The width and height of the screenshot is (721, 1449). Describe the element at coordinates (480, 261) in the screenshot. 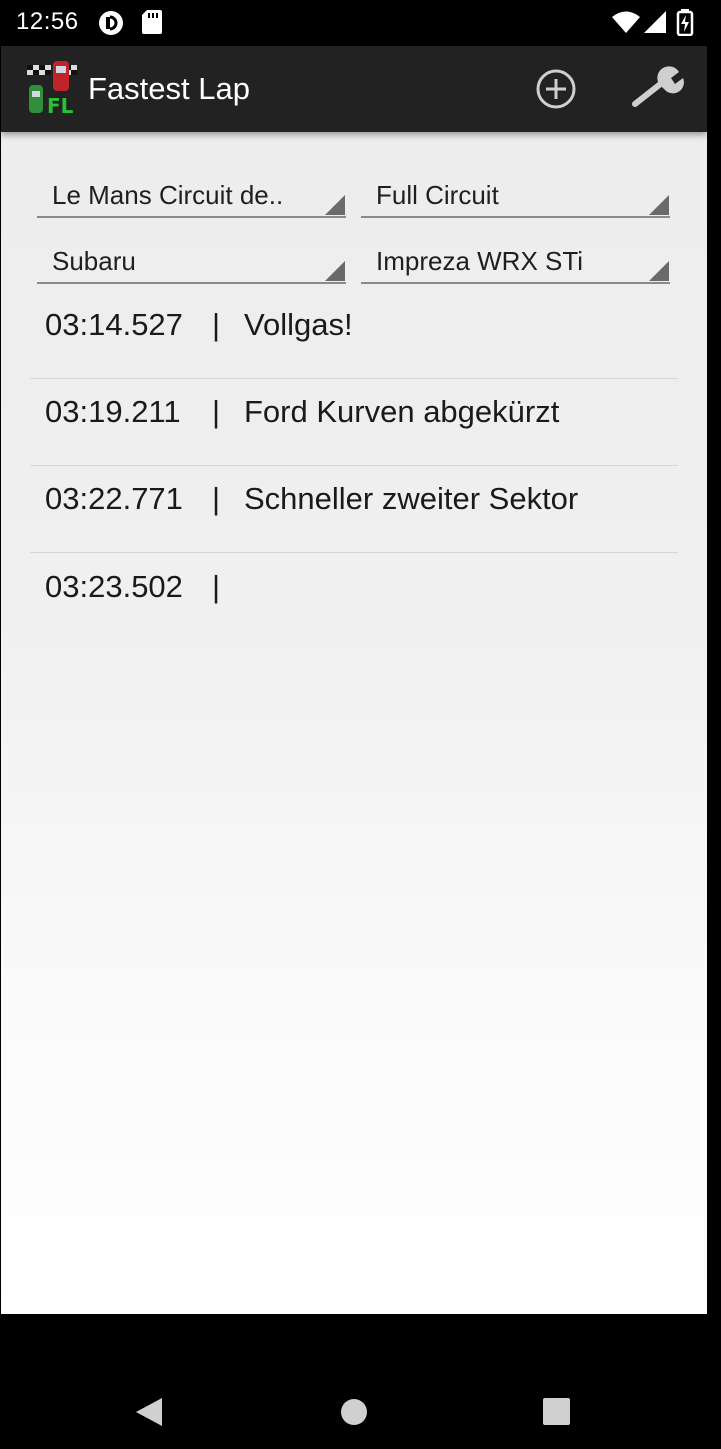

I see `model-spinner-value: Impreza WRX STi` at that location.